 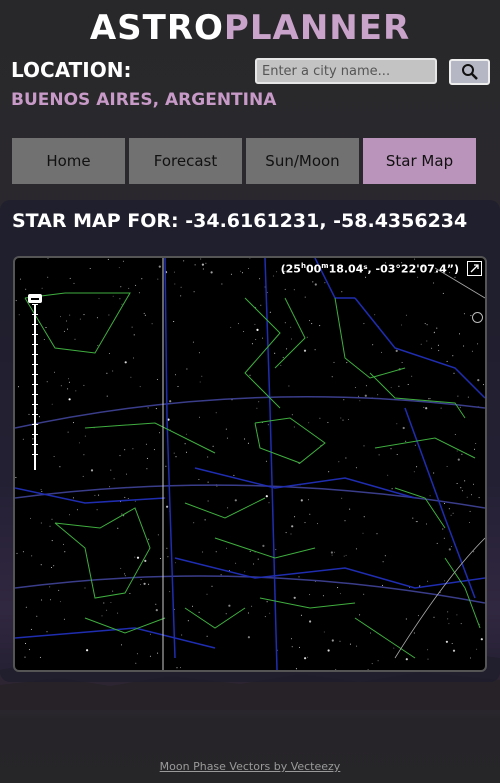 I want to click on fullscreen-icon, so click(x=474, y=268).